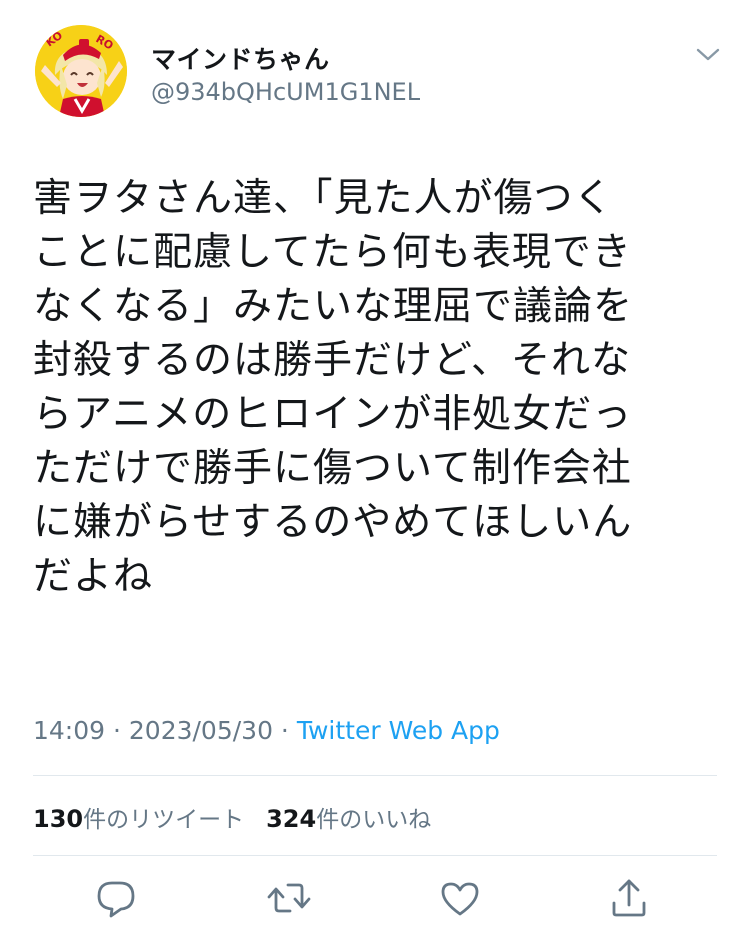 This screenshot has height=946, width=750. I want to click on tweet-meta: 14:09 · 2023/05/30 · Twitter Web App, so click(266, 730).